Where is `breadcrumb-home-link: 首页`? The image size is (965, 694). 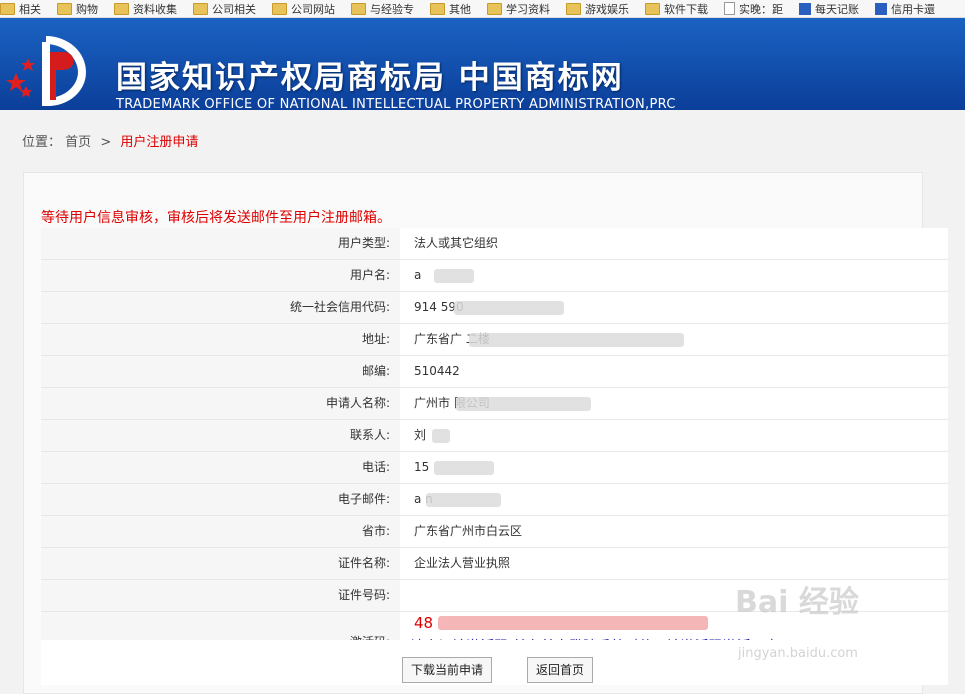
breadcrumb-home-link: 首页 is located at coordinates (78, 142).